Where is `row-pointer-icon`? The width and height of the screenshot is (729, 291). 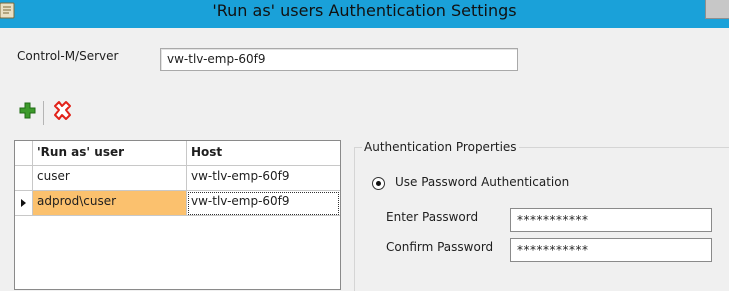
row-pointer-icon is located at coordinates (23, 203).